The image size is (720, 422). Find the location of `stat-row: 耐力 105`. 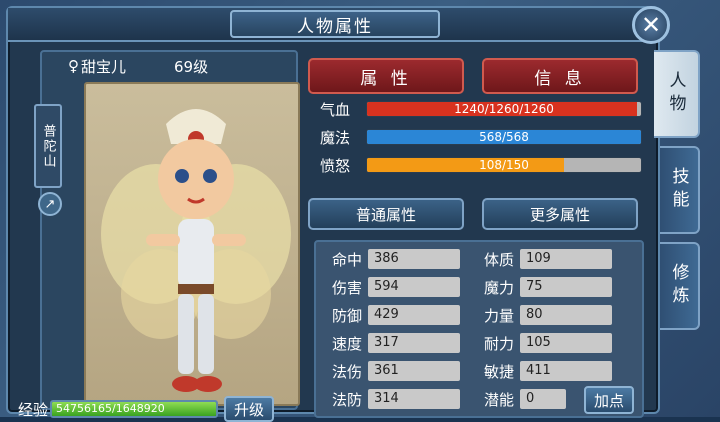

stat-row: 耐力 105 is located at coordinates (541, 343).